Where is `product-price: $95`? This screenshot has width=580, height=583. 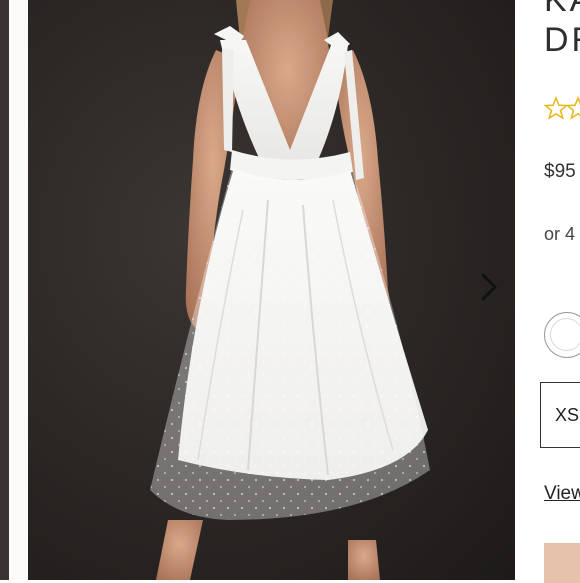 product-price: $95 is located at coordinates (560, 171).